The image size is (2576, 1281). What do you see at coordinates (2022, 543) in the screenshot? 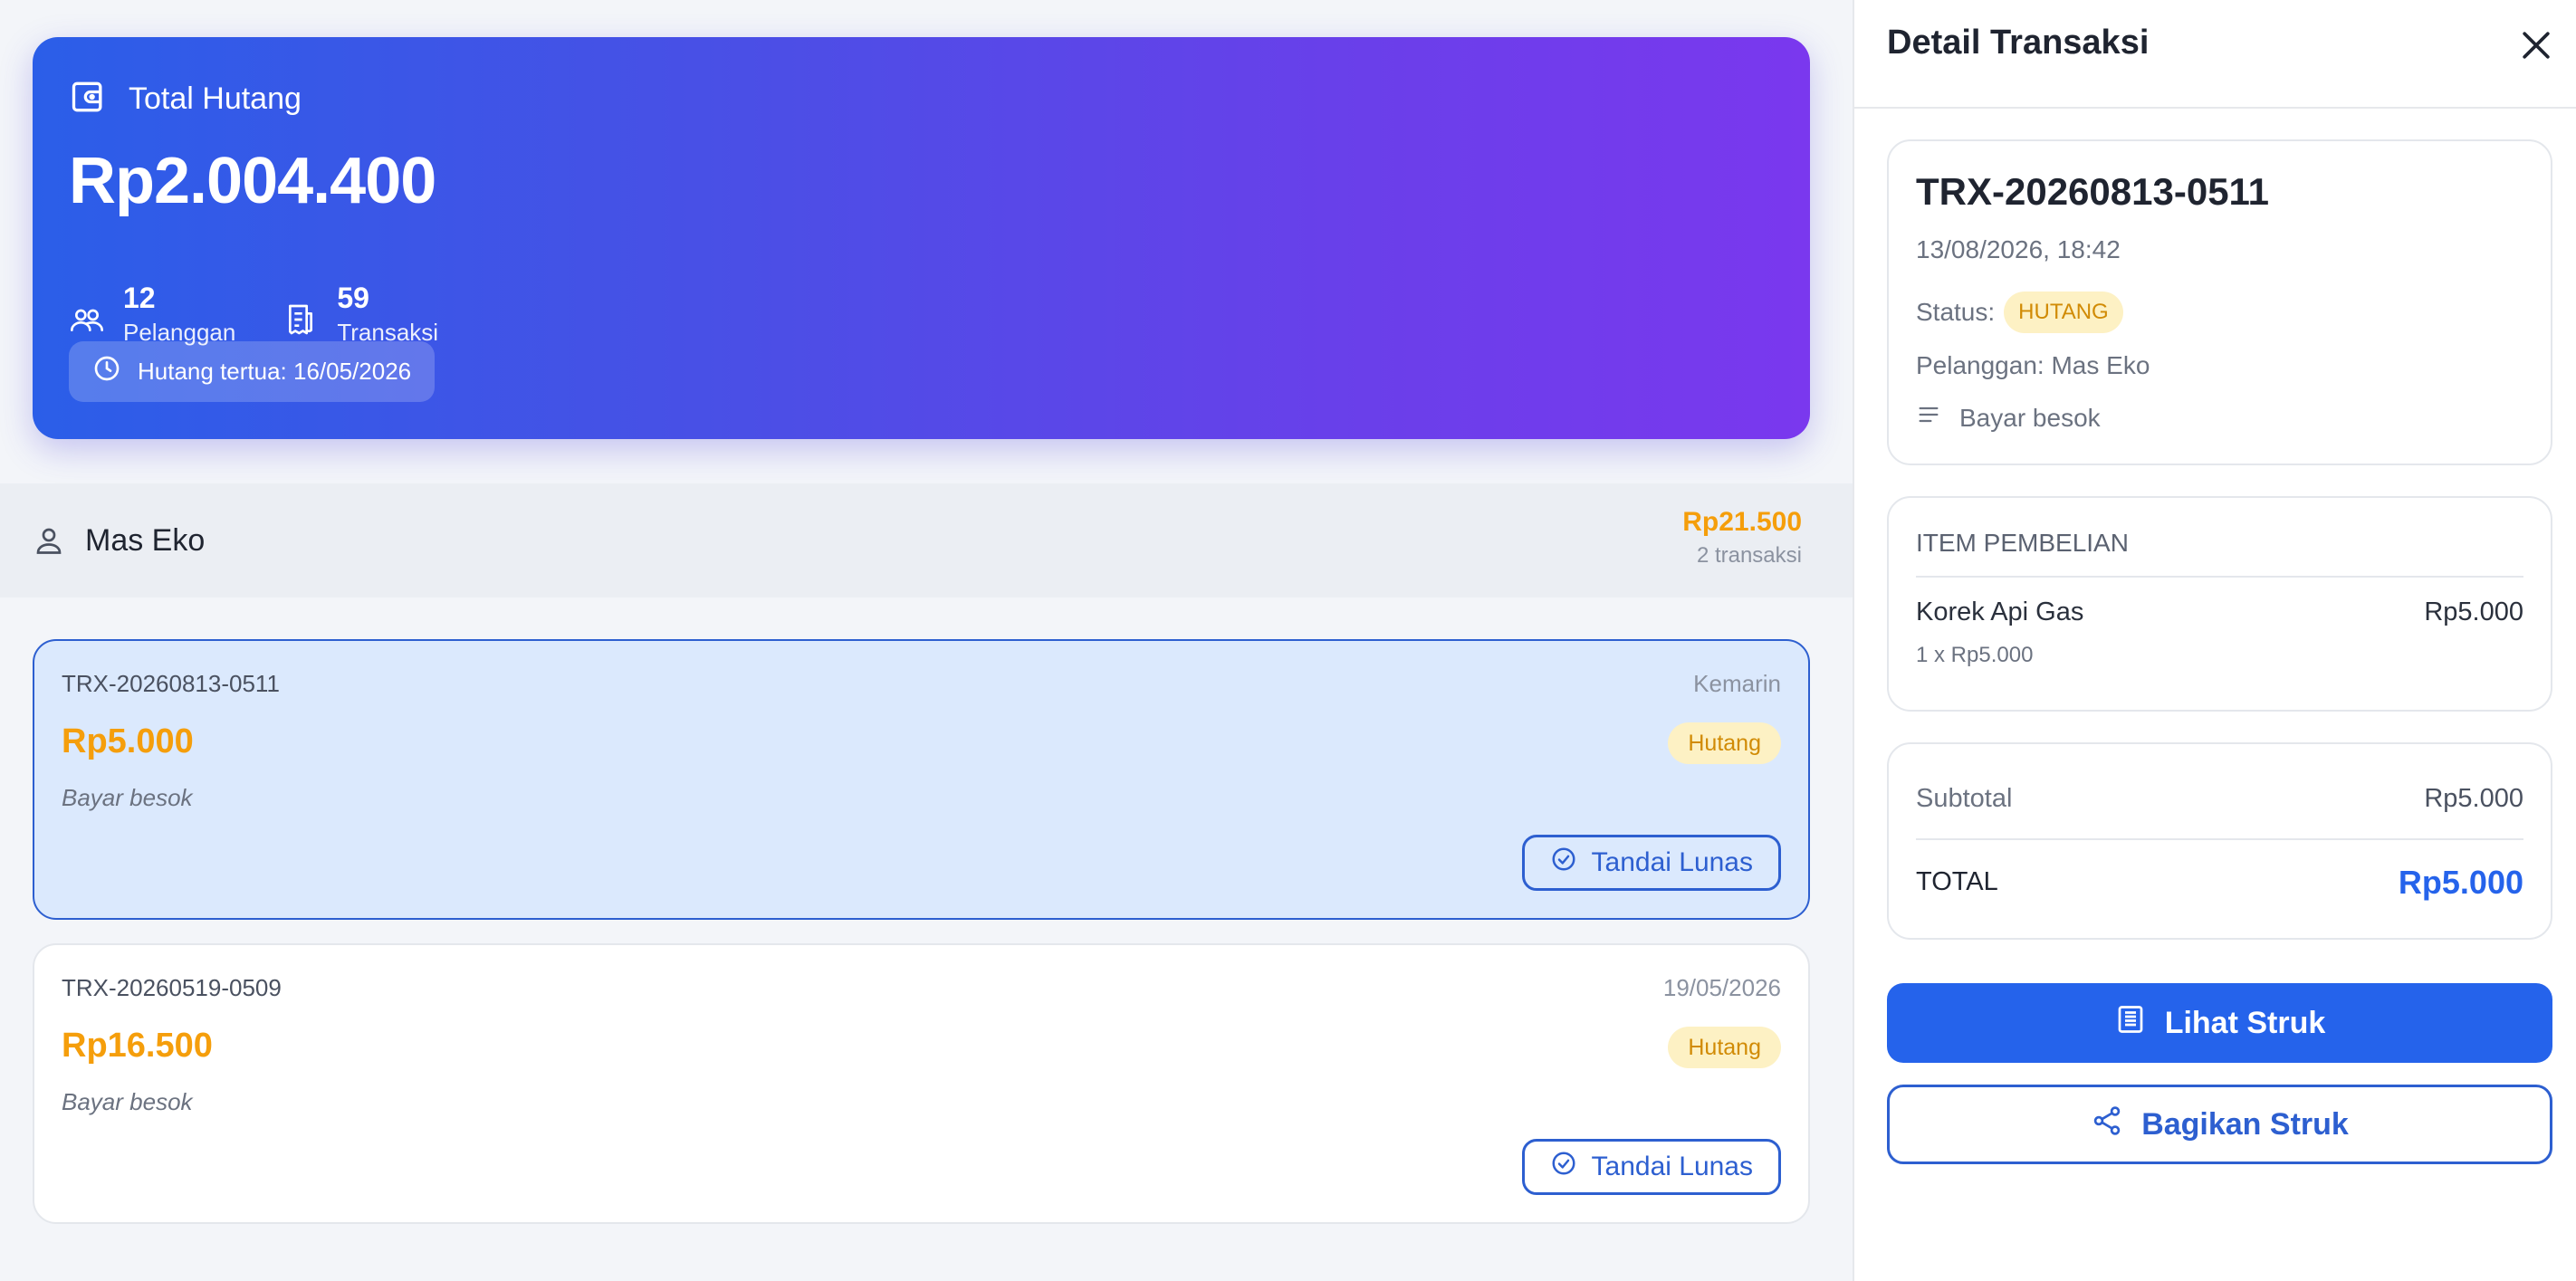
I see `items-title: ITEM PEMBELIAN` at bounding box center [2022, 543].